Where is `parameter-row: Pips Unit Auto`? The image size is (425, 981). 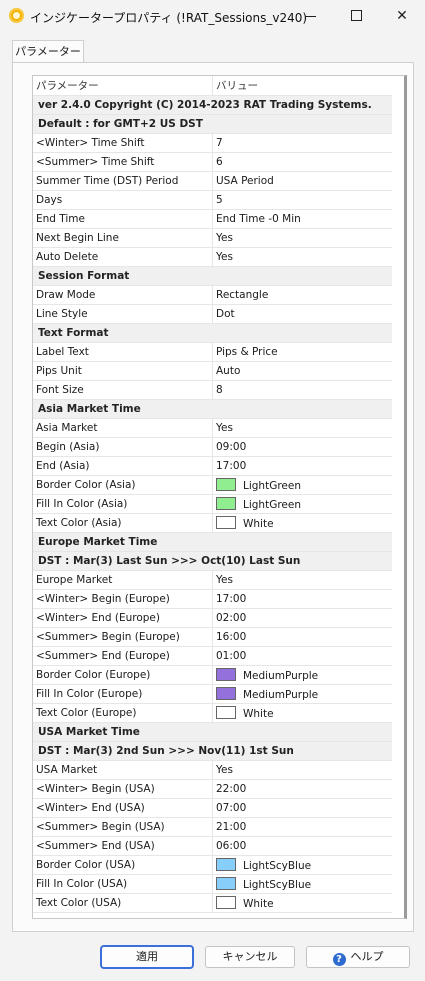
parameter-row: Pips Unit Auto is located at coordinates (212, 371).